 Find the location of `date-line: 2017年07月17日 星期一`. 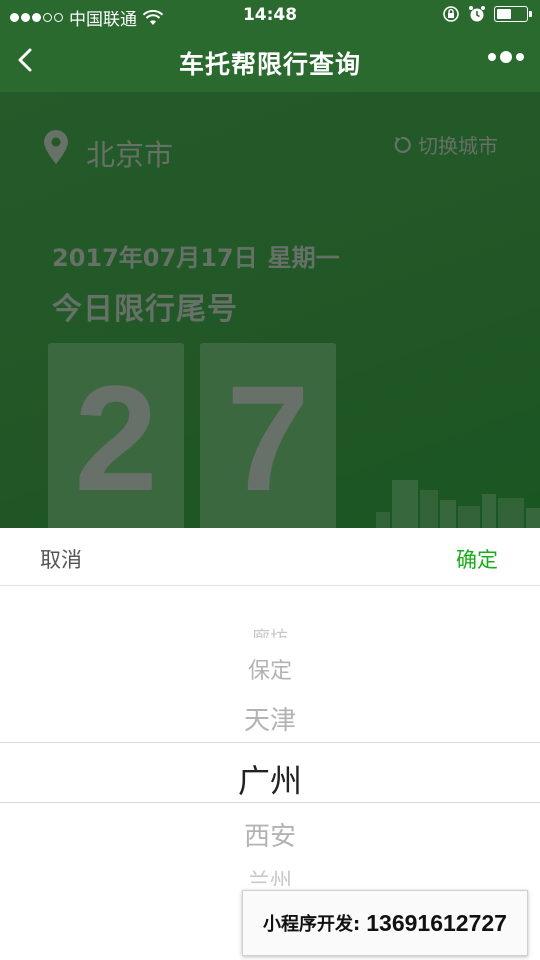

date-line: 2017年07月17日 星期一 is located at coordinates (196, 255).